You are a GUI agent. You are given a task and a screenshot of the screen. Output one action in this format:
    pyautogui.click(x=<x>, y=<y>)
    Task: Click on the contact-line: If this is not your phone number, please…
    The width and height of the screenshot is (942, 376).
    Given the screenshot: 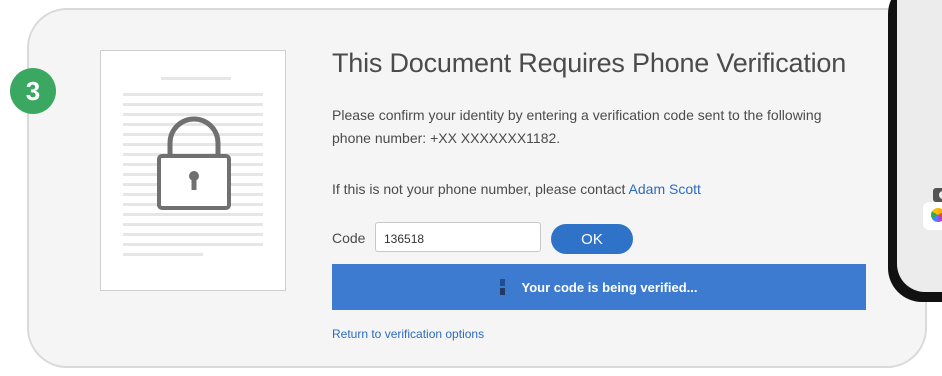 What is the action you would take?
    pyautogui.click(x=592, y=189)
    